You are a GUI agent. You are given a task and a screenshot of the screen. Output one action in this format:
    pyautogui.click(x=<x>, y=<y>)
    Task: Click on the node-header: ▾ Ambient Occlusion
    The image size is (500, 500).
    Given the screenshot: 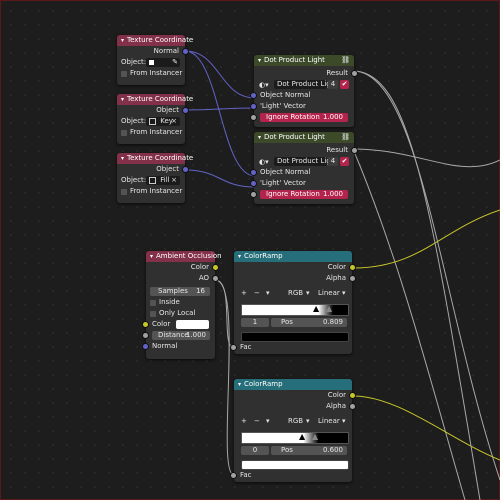 What is the action you would take?
    pyautogui.click(x=184, y=256)
    